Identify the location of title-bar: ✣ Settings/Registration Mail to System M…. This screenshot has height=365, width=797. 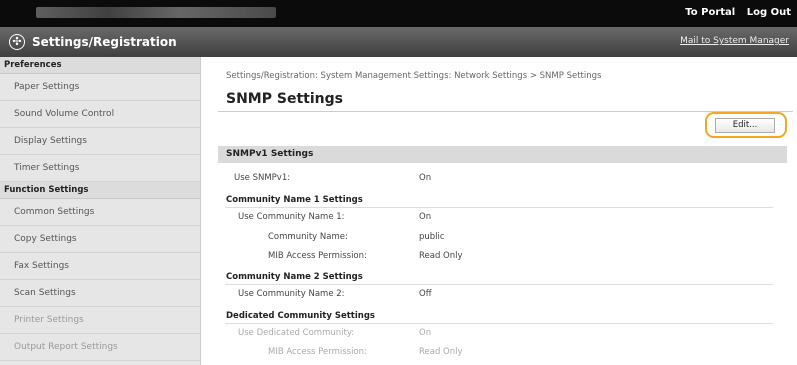
(398, 42).